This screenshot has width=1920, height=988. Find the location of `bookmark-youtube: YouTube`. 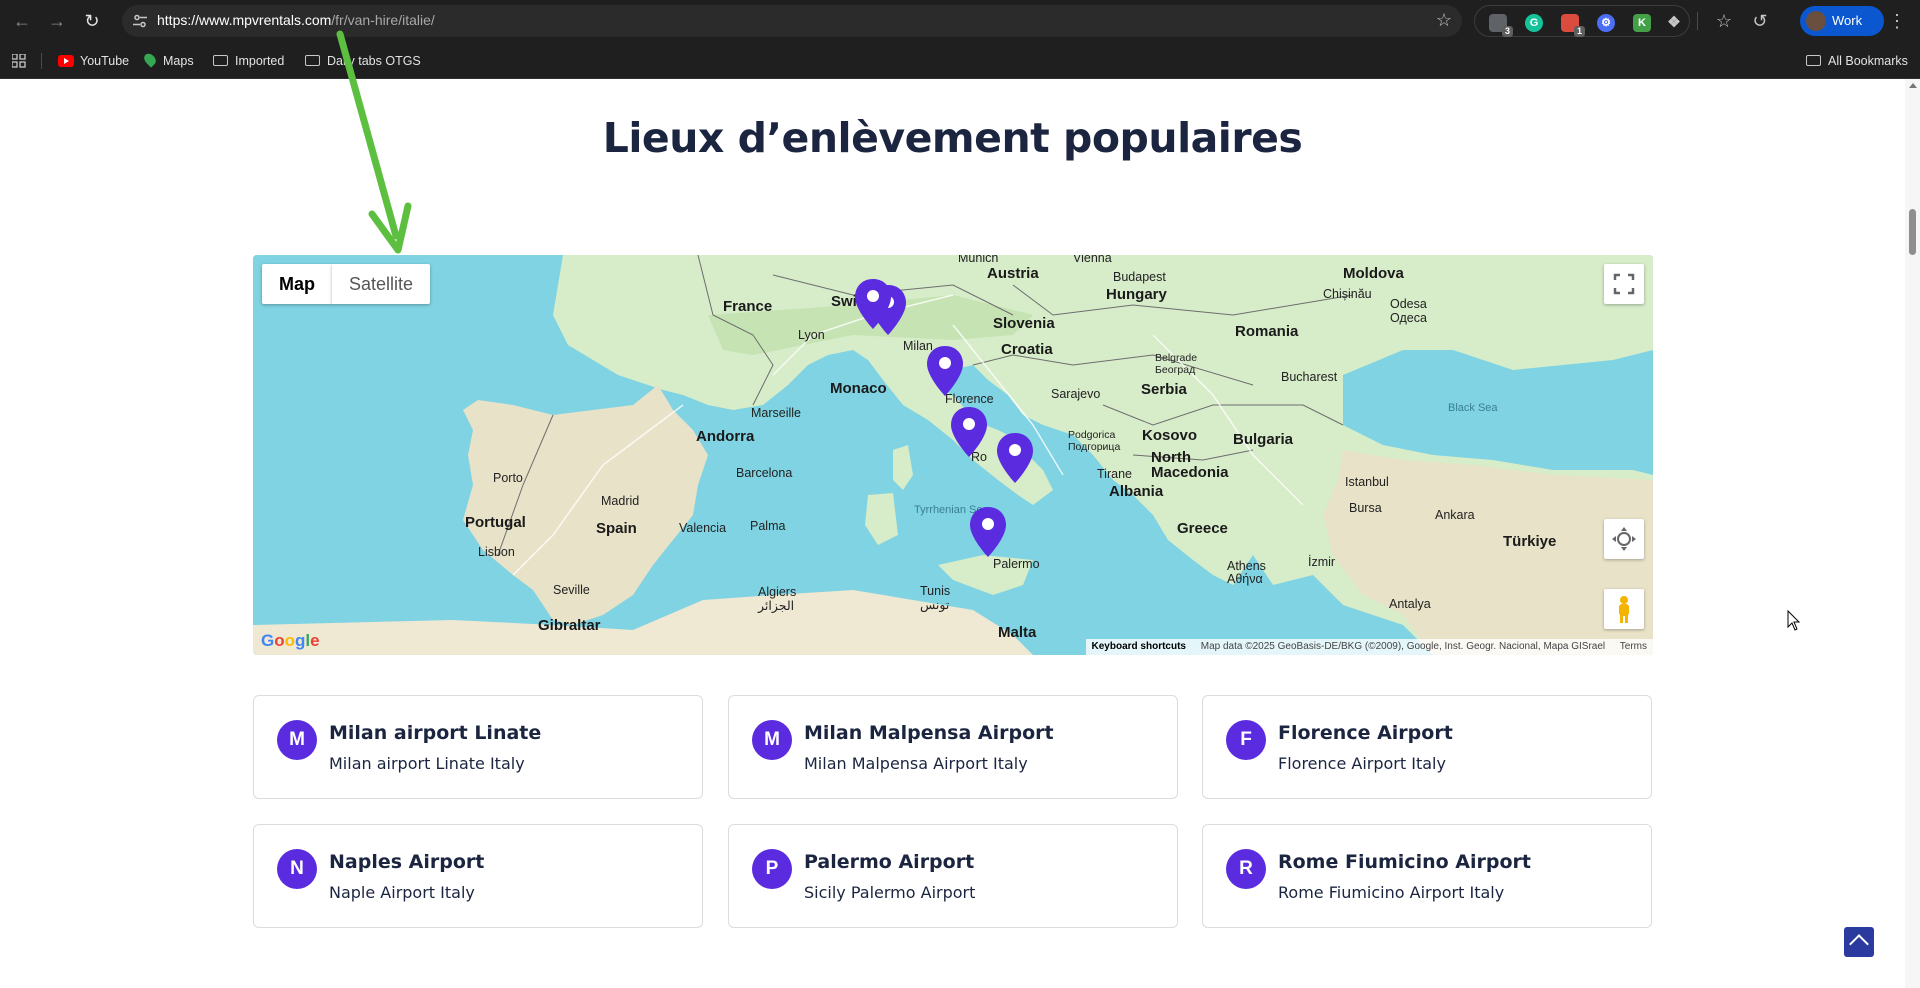

bookmark-youtube: YouTube is located at coordinates (93, 61).